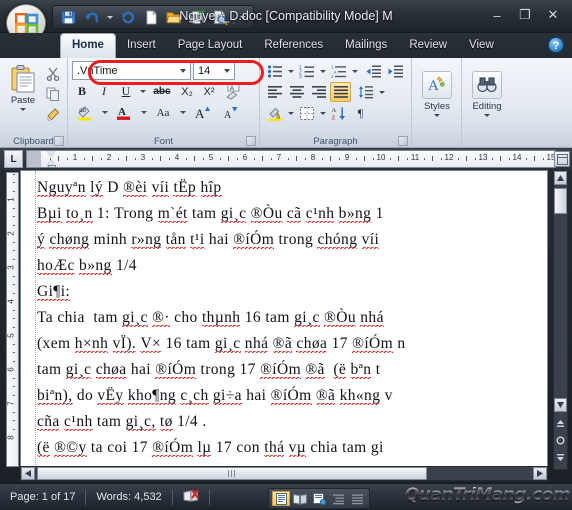  I want to click on web-layout-view-button, so click(319, 498).